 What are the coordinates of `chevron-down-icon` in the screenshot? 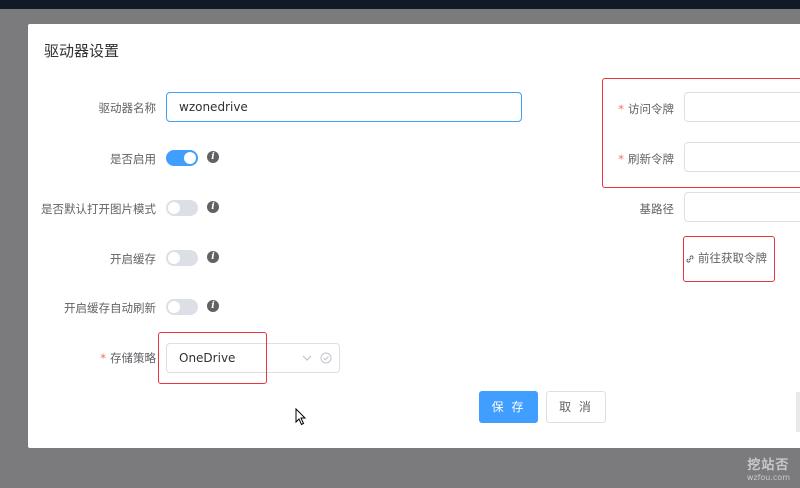 It's located at (307, 358).